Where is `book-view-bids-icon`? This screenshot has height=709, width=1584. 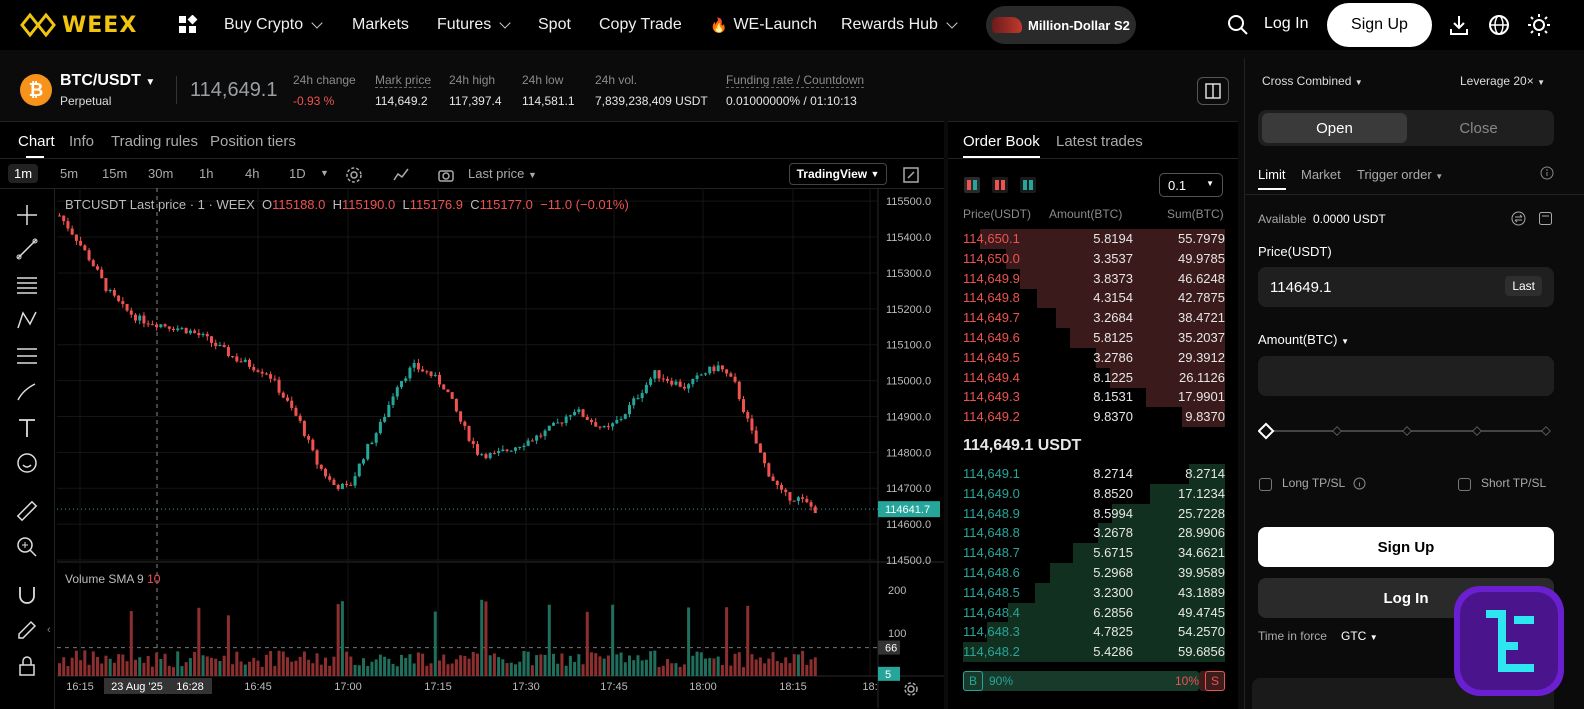
book-view-bids-icon is located at coordinates (1028, 185).